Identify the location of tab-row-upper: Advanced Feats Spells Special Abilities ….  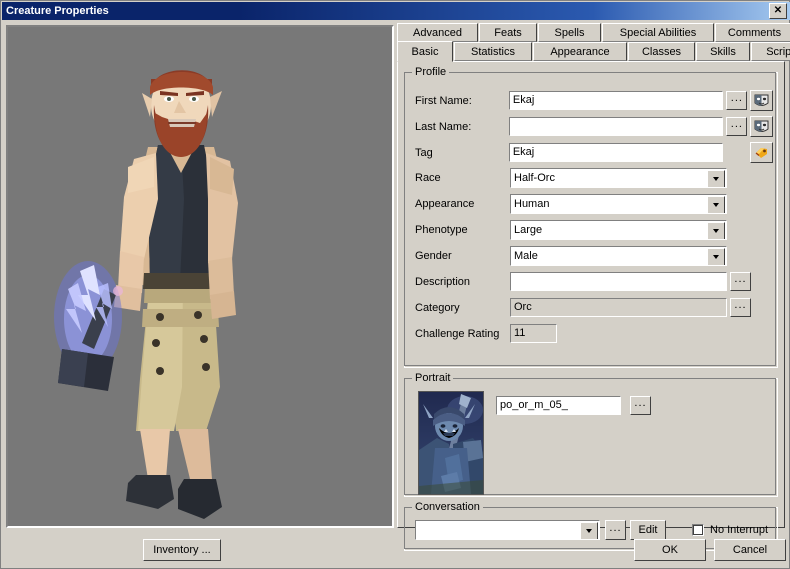
(593, 33).